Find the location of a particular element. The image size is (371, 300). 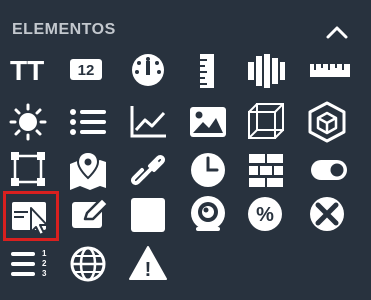

image-icon is located at coordinates (210, 122).